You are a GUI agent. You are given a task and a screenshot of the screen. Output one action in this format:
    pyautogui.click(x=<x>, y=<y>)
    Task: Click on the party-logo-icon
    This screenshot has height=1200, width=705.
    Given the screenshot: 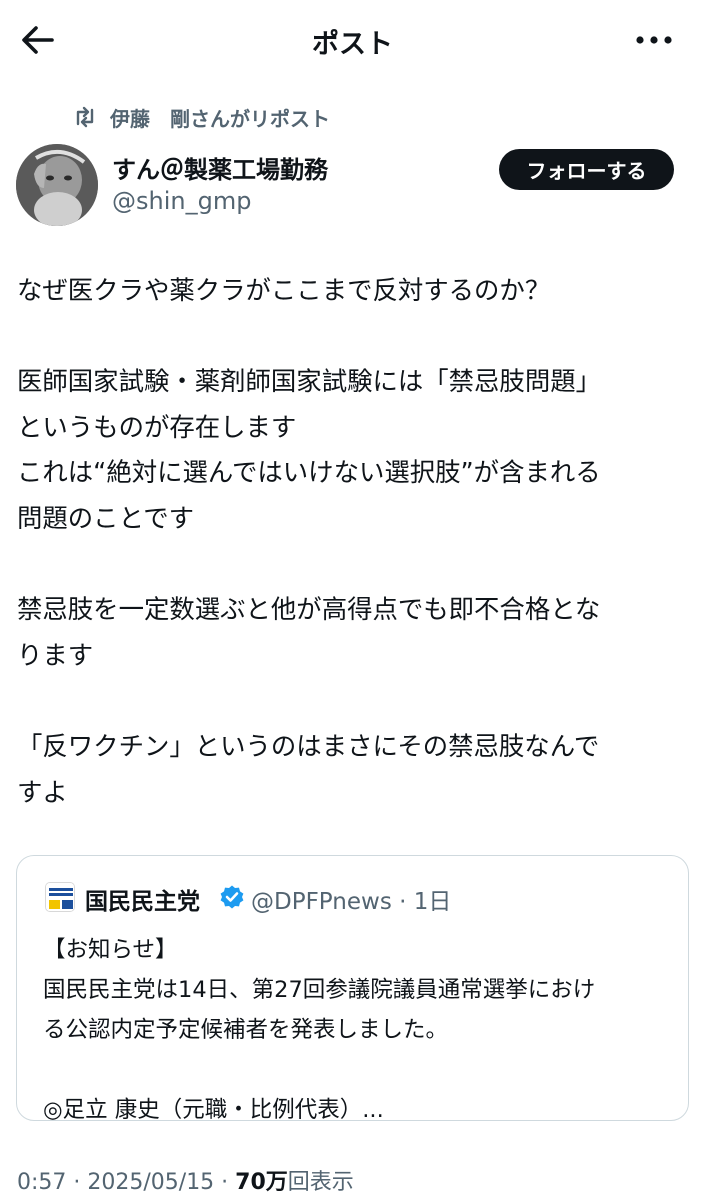 What is the action you would take?
    pyautogui.click(x=60, y=897)
    